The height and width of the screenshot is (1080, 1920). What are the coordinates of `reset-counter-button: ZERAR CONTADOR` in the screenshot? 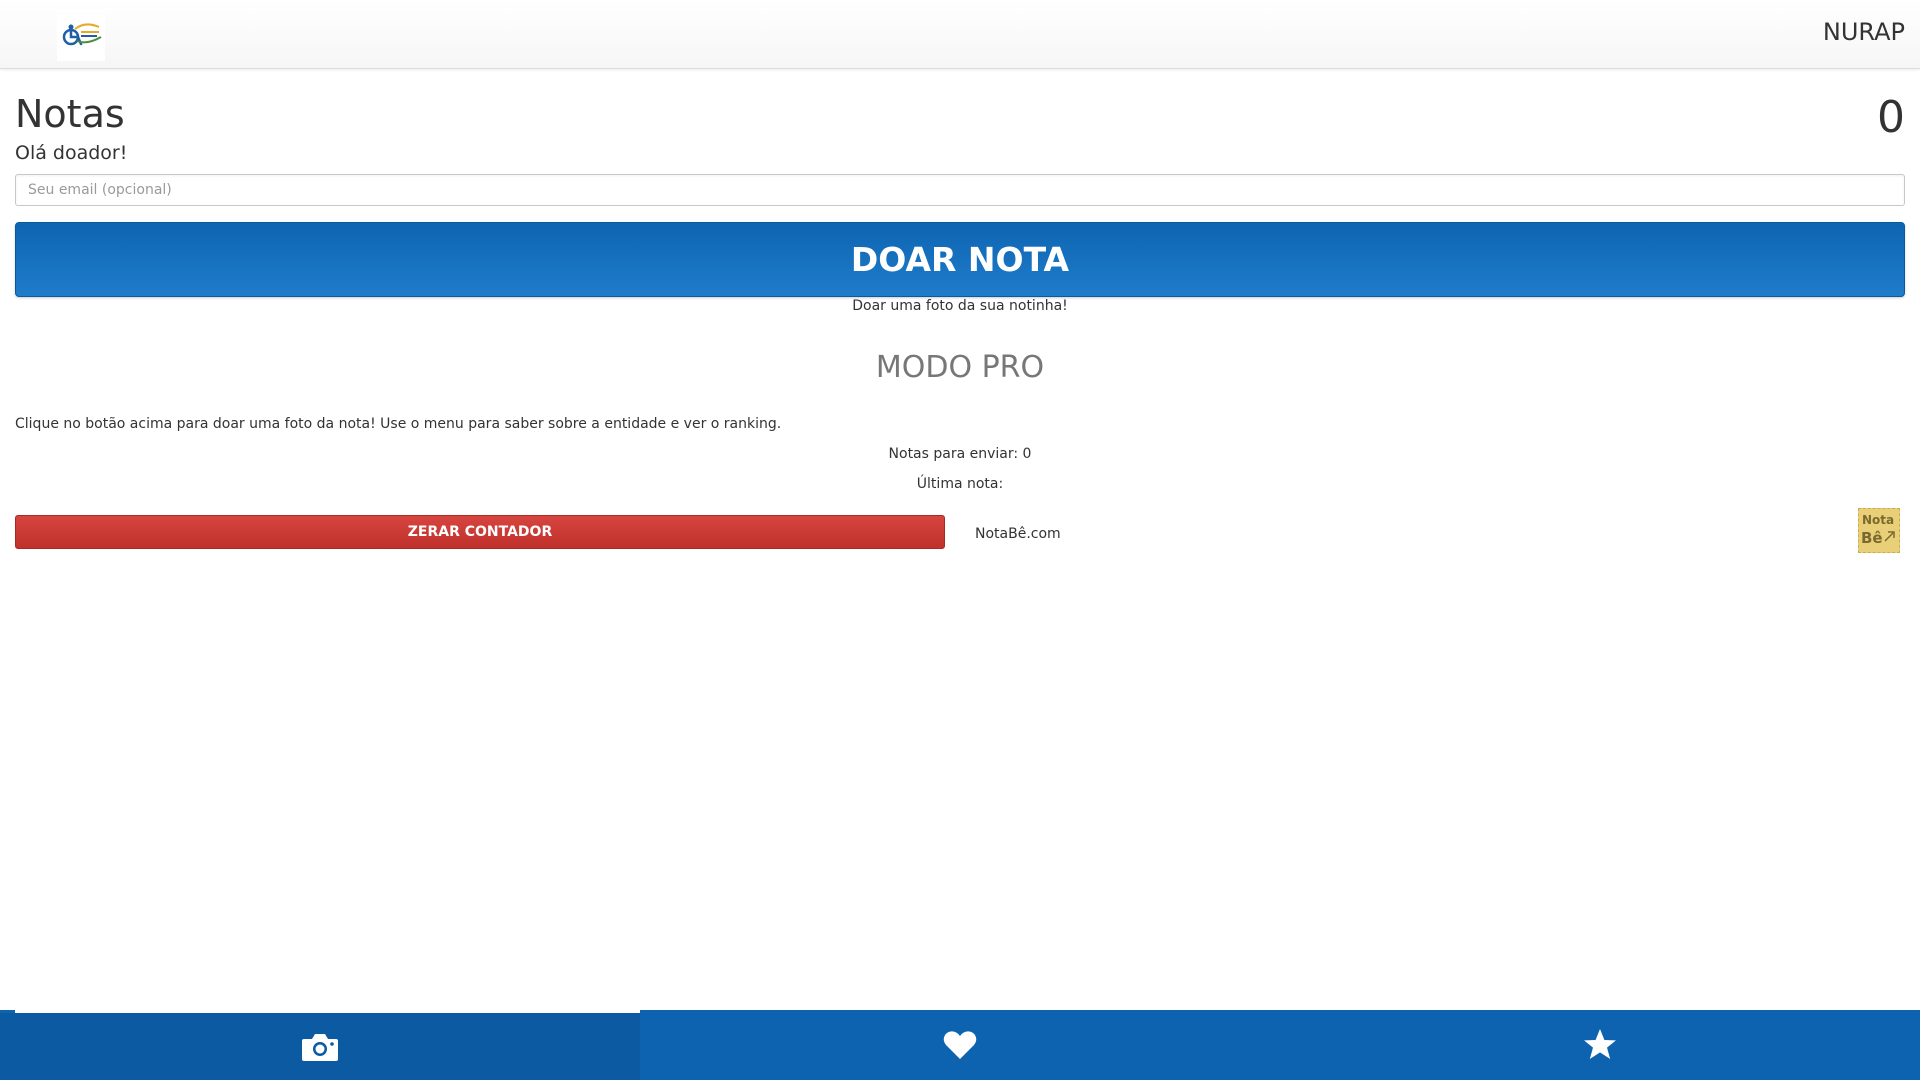 It's located at (480, 532).